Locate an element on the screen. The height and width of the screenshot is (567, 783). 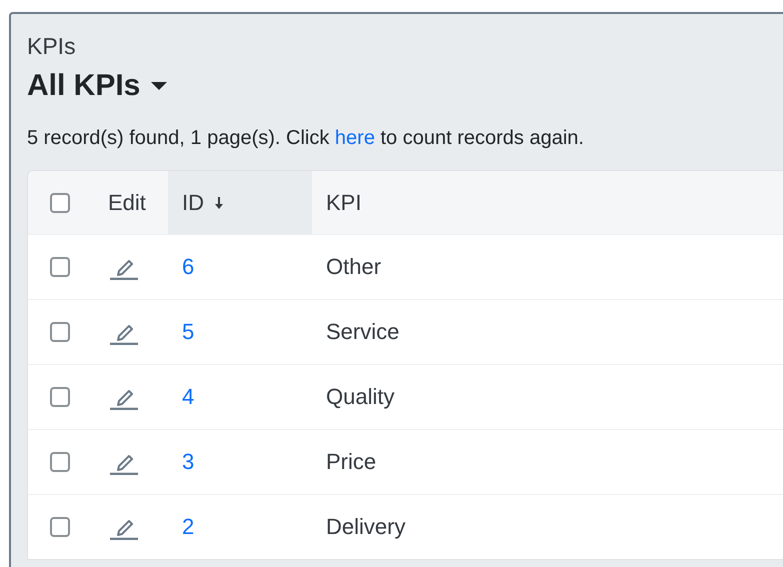
id-link: 6 is located at coordinates (188, 267).